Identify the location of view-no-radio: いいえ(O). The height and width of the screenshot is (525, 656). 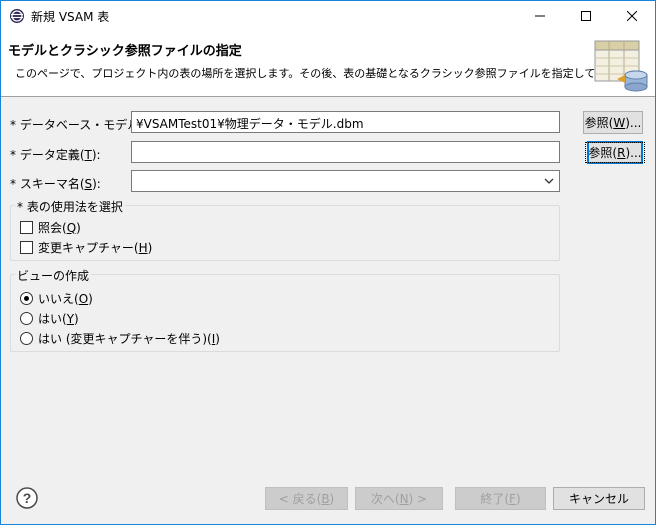
(56, 298).